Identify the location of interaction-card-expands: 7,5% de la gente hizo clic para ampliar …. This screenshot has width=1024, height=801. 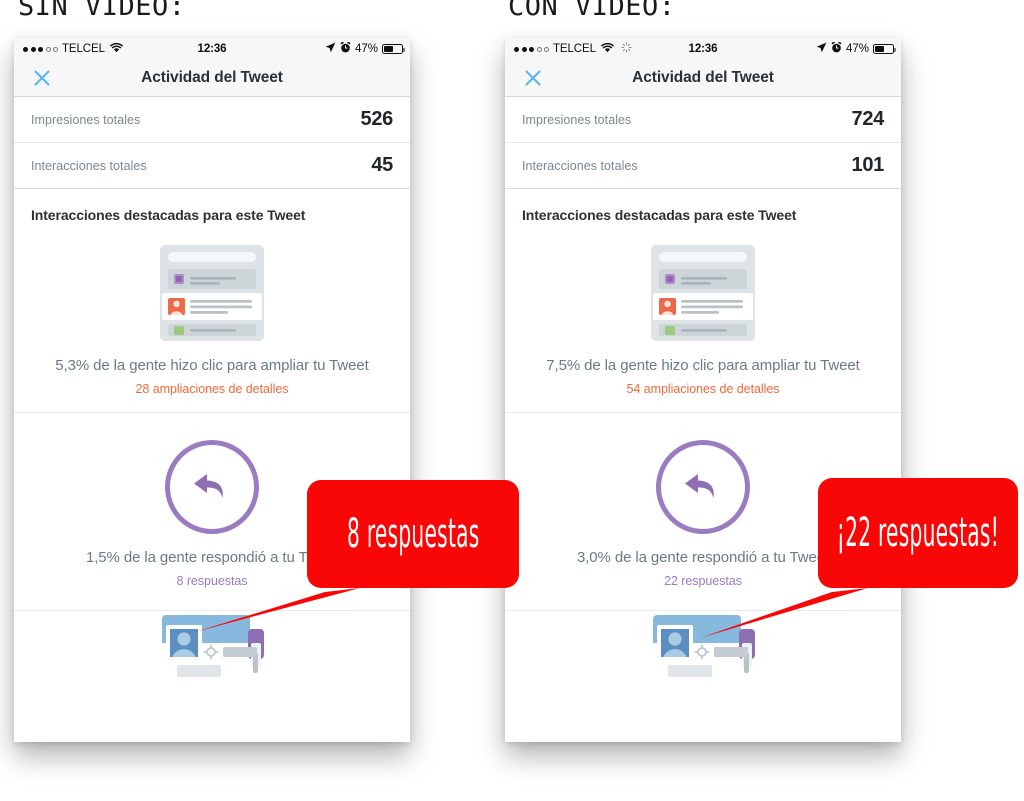
(703, 324).